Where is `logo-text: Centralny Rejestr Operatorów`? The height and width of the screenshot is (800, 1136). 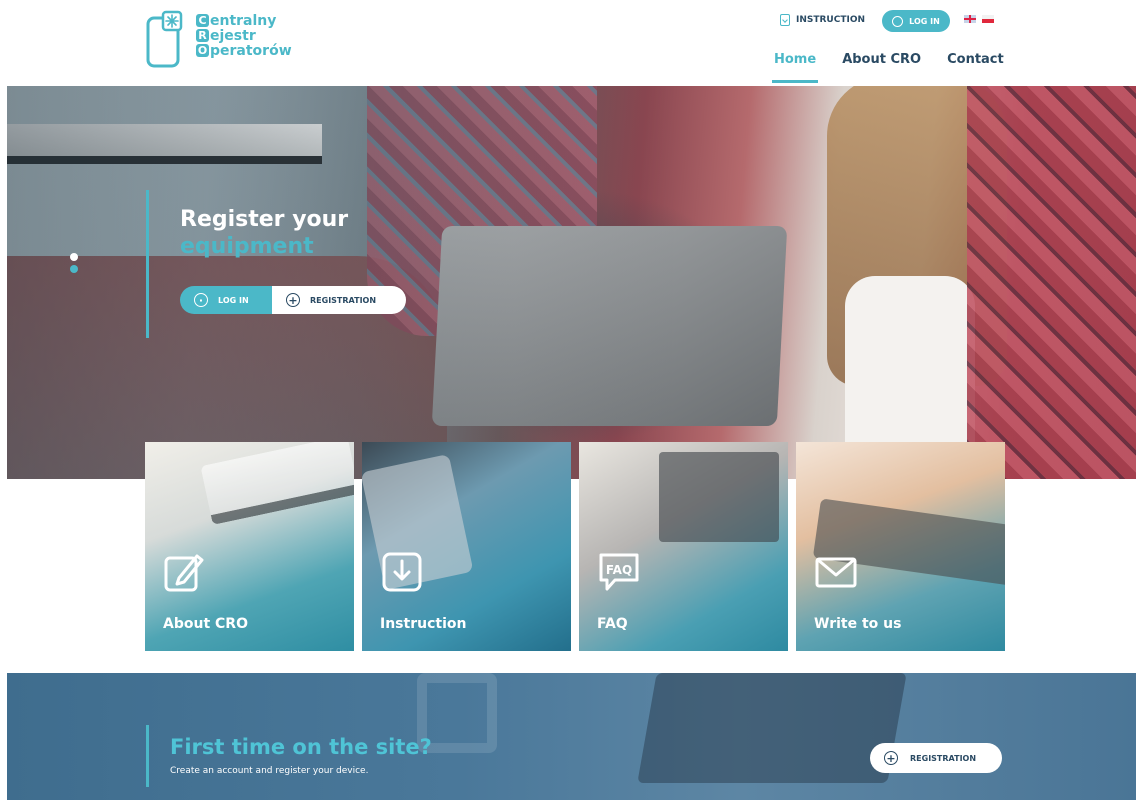 logo-text: Centralny Rejestr Operatorów is located at coordinates (244, 36).